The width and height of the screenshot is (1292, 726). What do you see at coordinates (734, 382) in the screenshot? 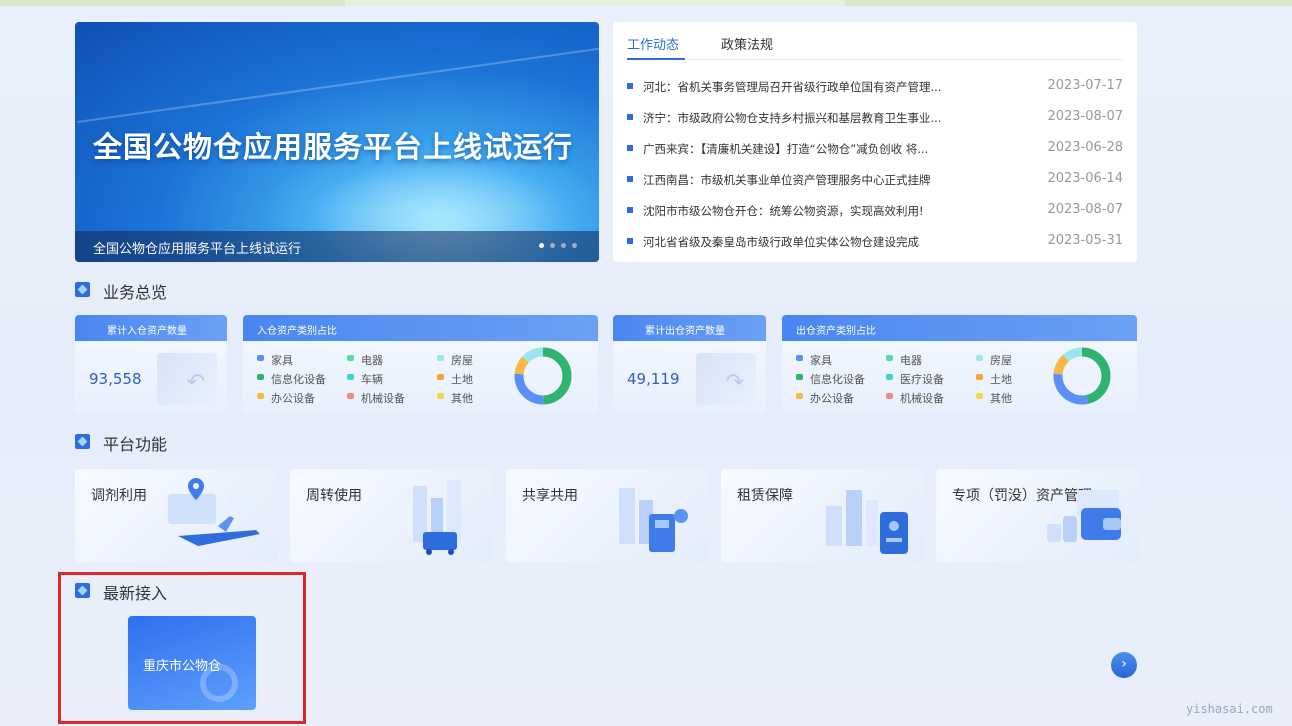
I see `forward-arrow-icon: ↷` at bounding box center [734, 382].